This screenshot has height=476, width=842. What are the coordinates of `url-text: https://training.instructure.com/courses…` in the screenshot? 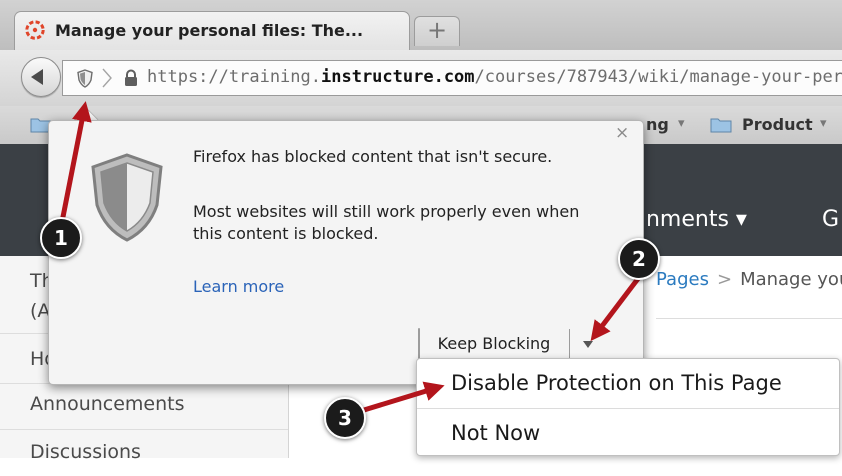 It's located at (494, 77).